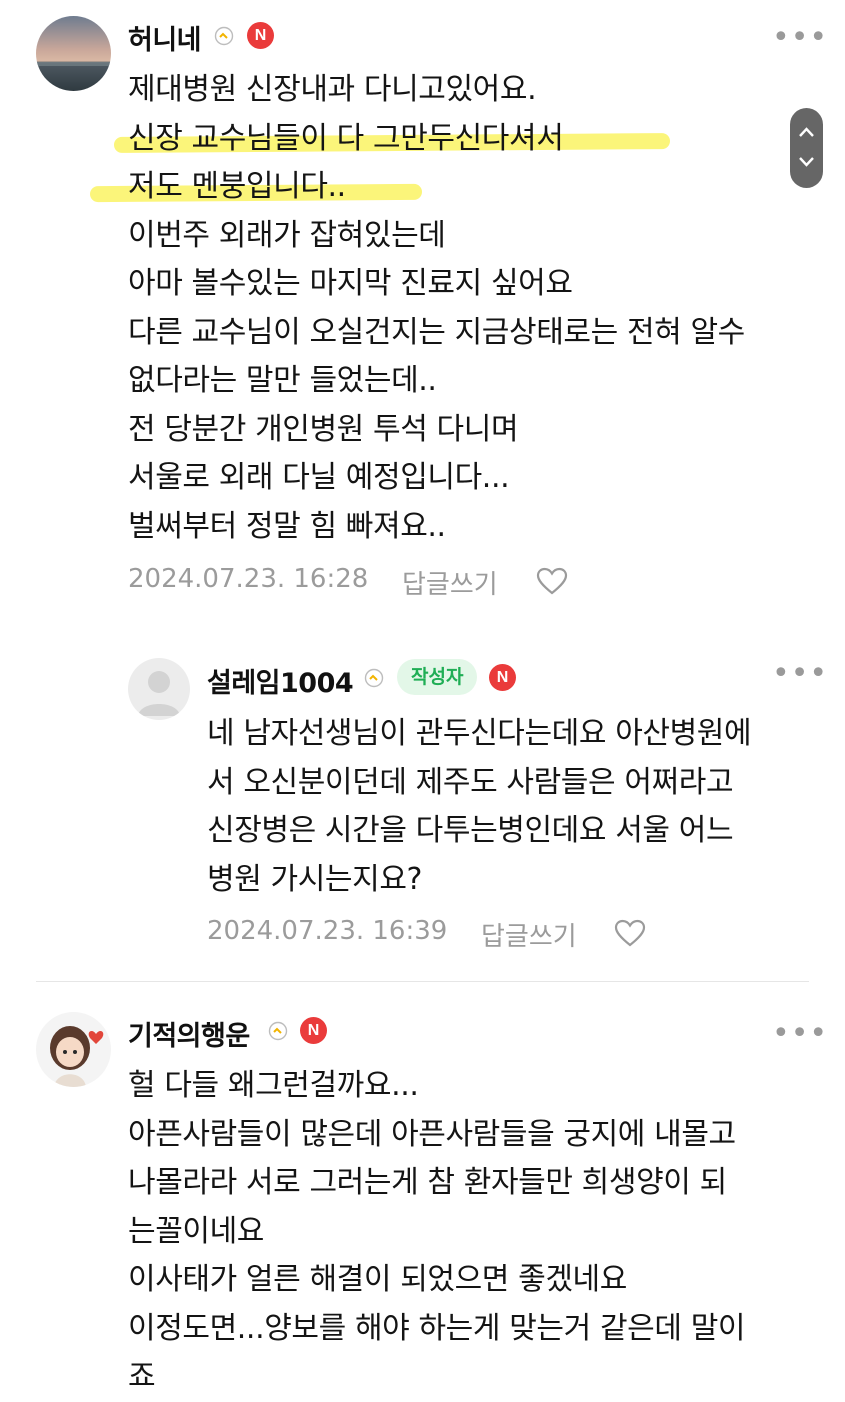  What do you see at coordinates (165, 37) in the screenshot?
I see `author-name: 허니네` at bounding box center [165, 37].